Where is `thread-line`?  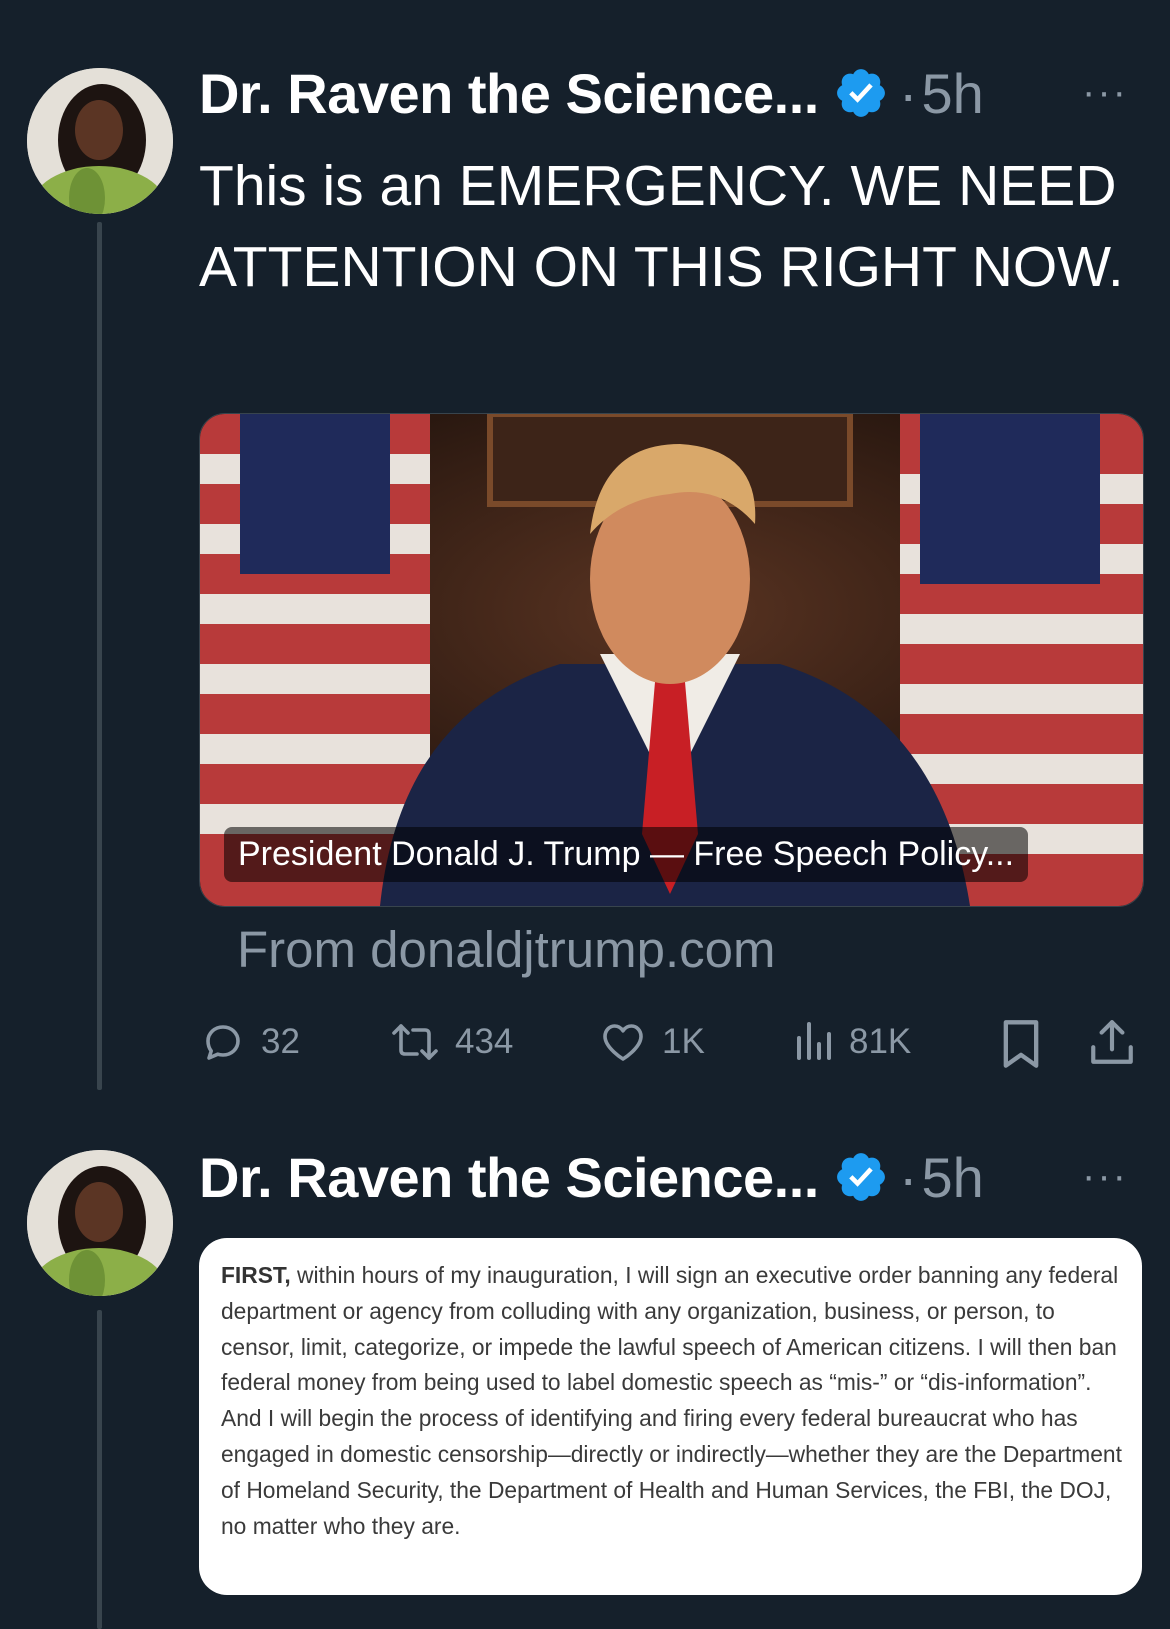 thread-line is located at coordinates (99, 1469).